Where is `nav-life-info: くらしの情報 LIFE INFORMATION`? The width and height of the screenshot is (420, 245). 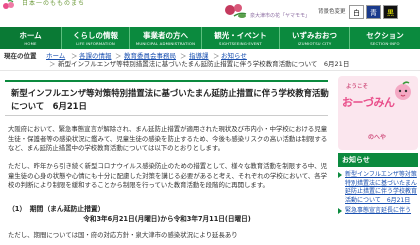
nav-life-info: くらしの情報 LIFE INFORMATION is located at coordinates (96, 38).